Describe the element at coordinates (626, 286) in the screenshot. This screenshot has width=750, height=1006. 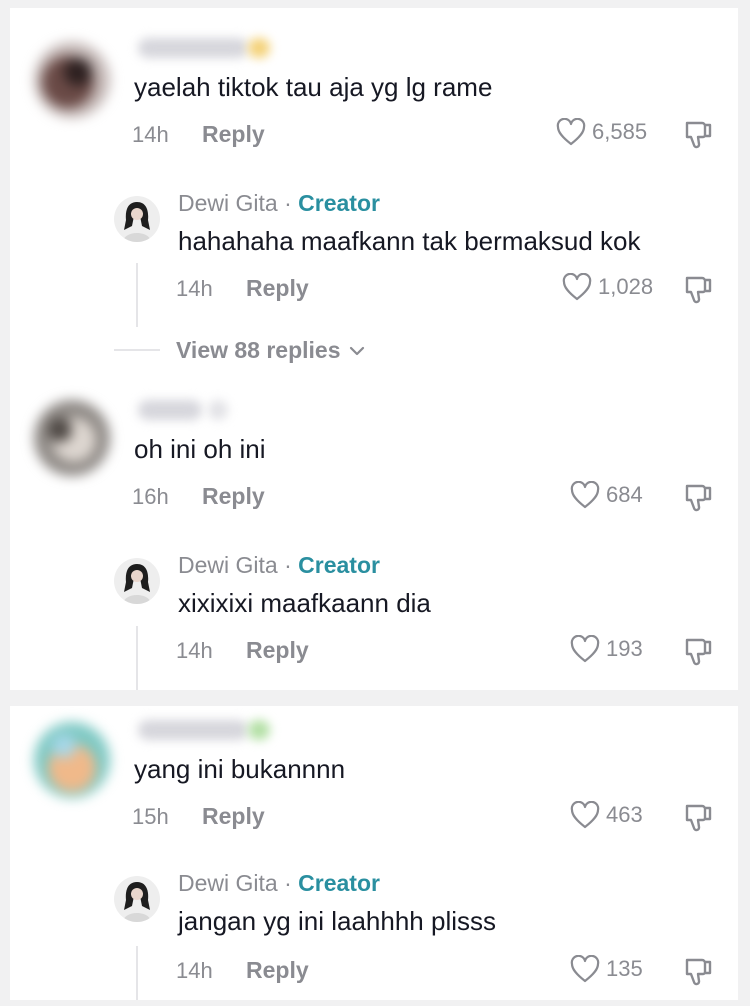
I see `like-count: 1,028` at that location.